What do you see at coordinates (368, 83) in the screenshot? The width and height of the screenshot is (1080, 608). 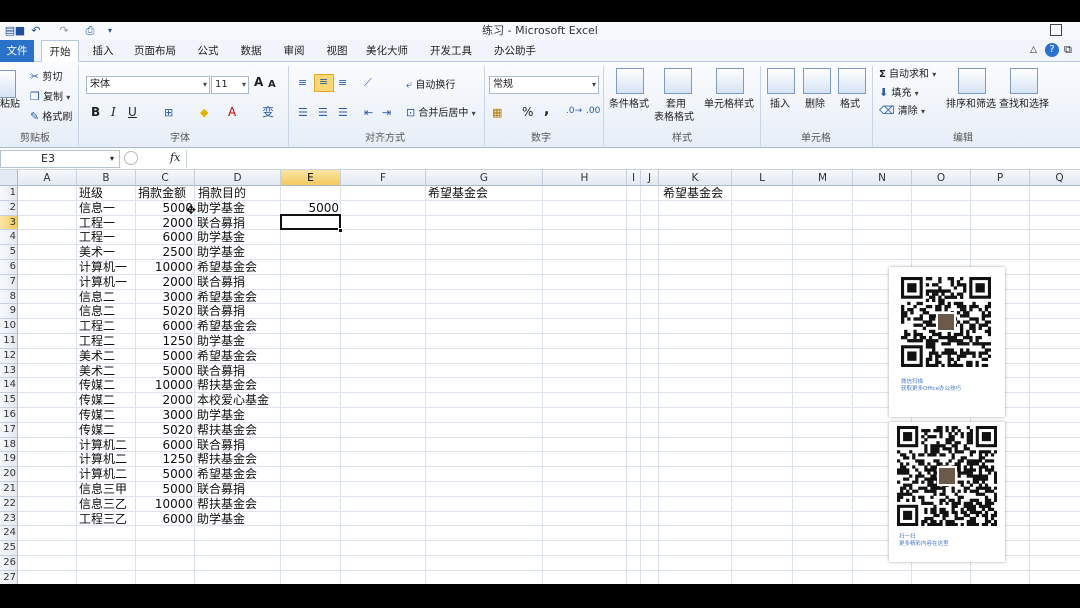 I see `orientation-icon: ⟋` at bounding box center [368, 83].